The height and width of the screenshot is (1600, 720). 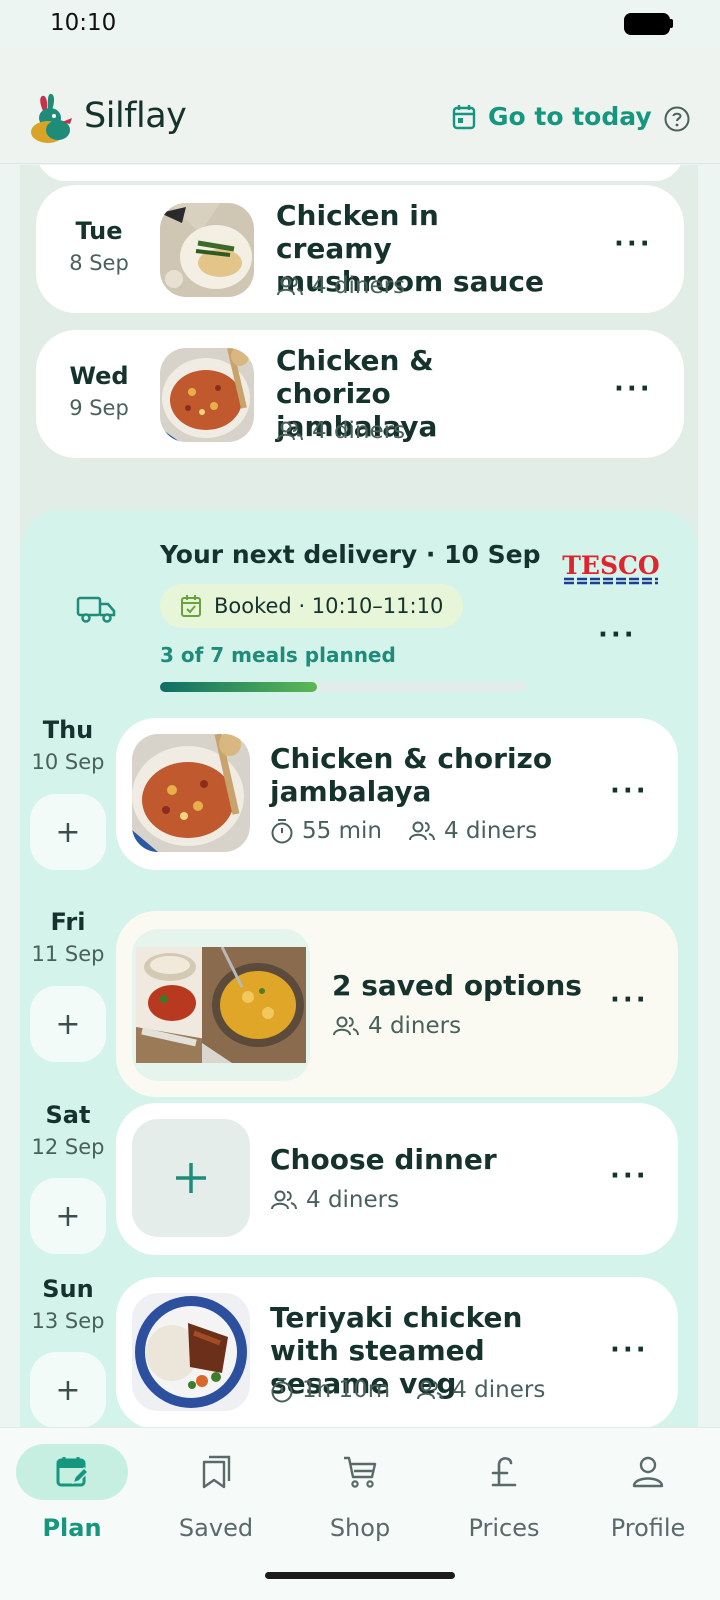 I want to click on calendar-icon, so click(x=464, y=116).